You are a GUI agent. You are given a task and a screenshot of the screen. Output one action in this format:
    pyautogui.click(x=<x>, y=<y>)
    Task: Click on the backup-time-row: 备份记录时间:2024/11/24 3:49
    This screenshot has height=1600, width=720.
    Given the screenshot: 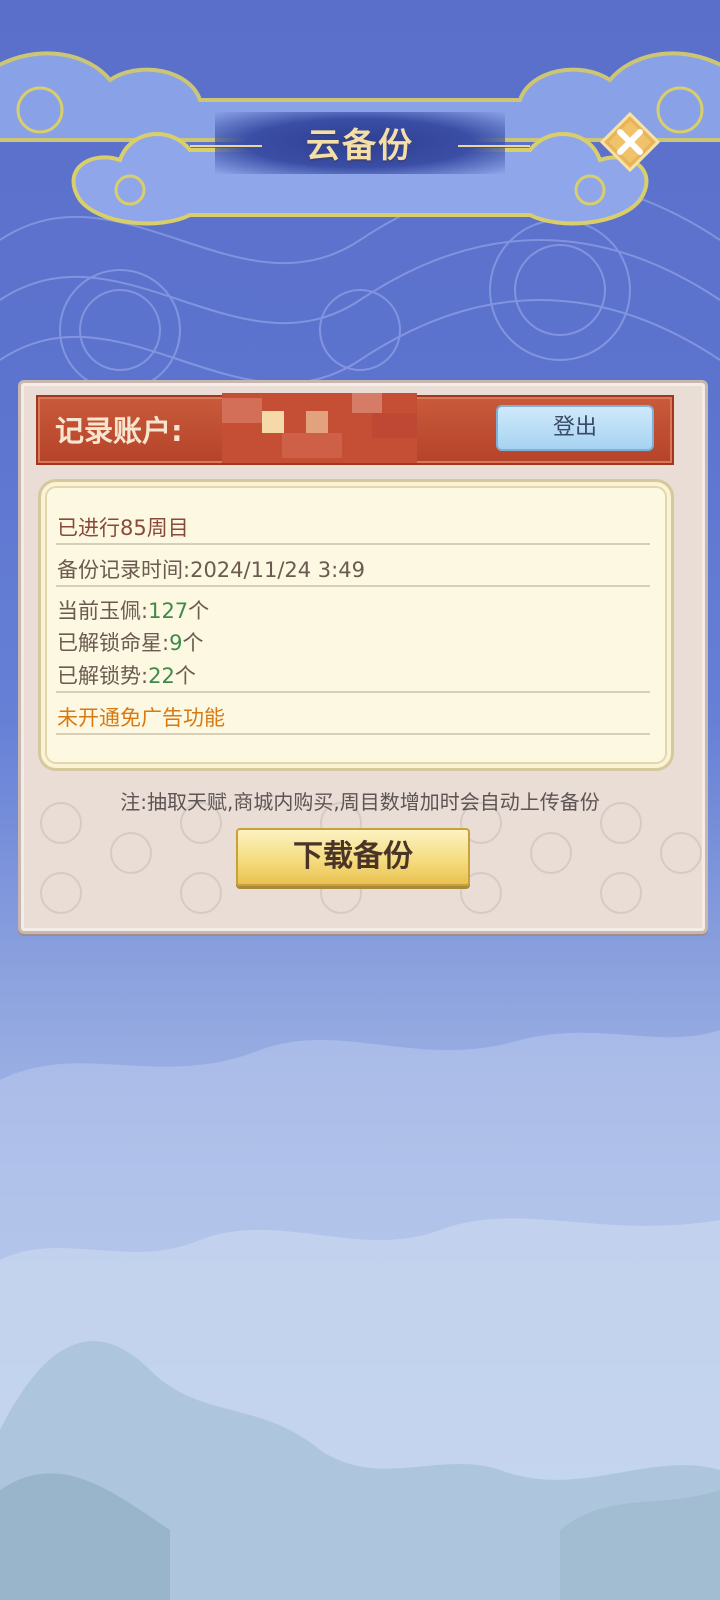 What is the action you would take?
    pyautogui.click(x=211, y=569)
    